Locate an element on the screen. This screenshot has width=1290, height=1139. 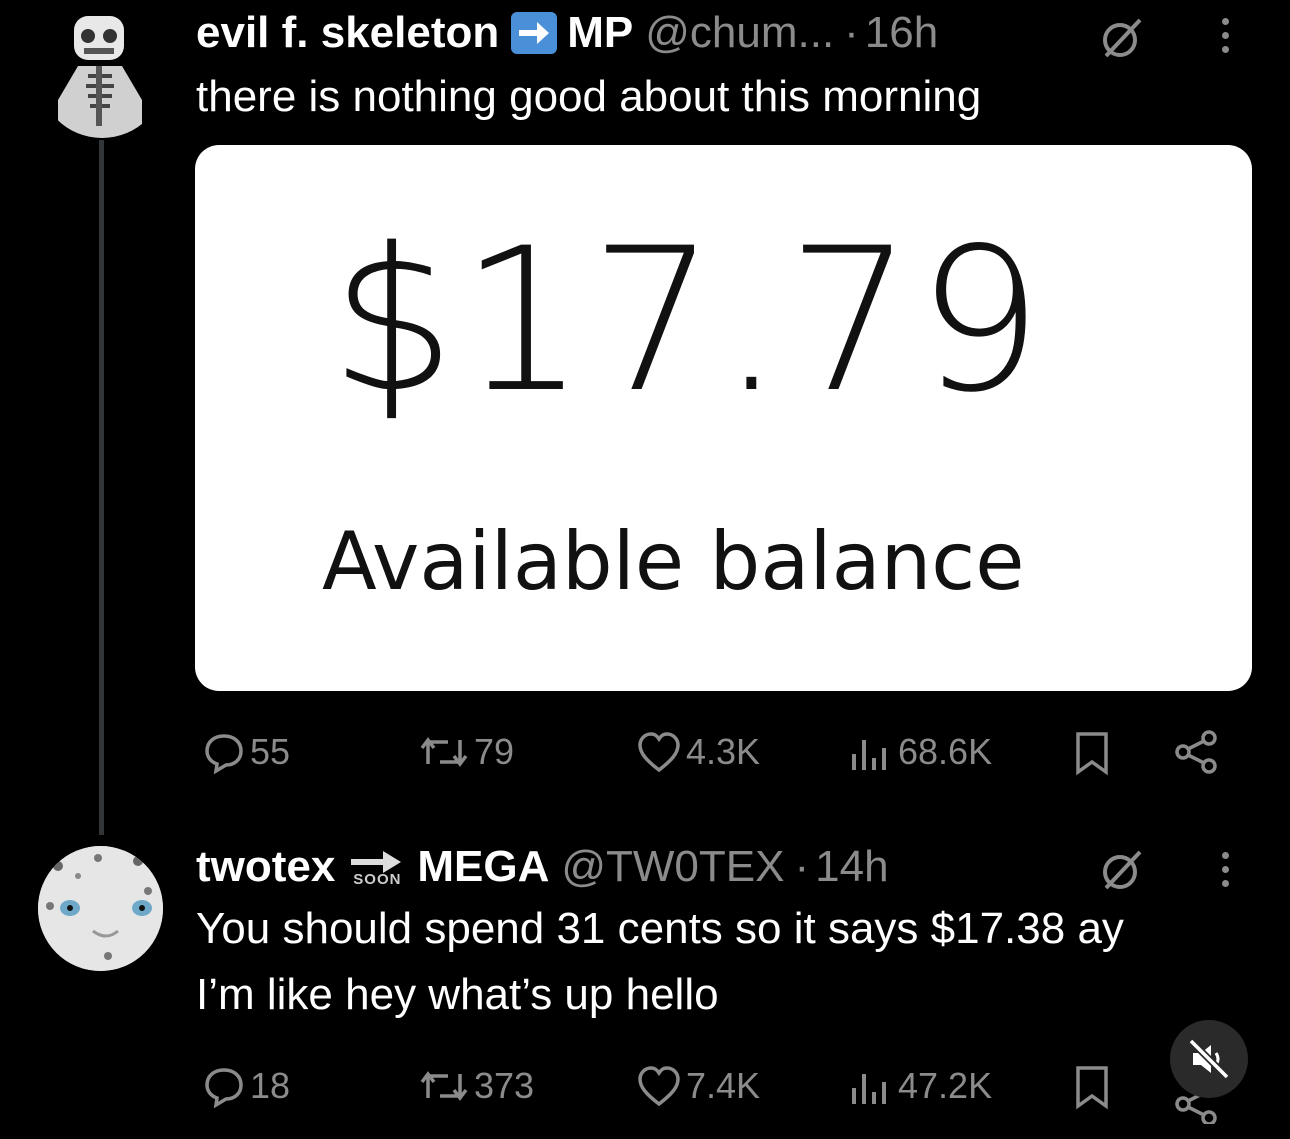
share-button is located at coordinates (1196, 752).